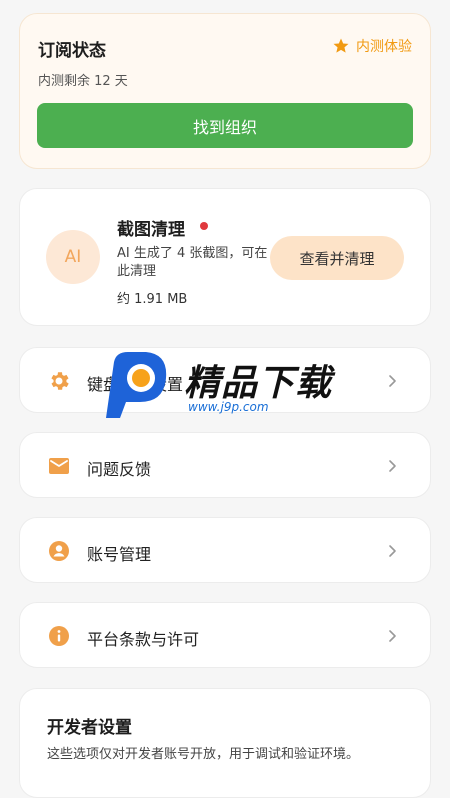  What do you see at coordinates (204, 226) in the screenshot?
I see `notification-dot` at bounding box center [204, 226].